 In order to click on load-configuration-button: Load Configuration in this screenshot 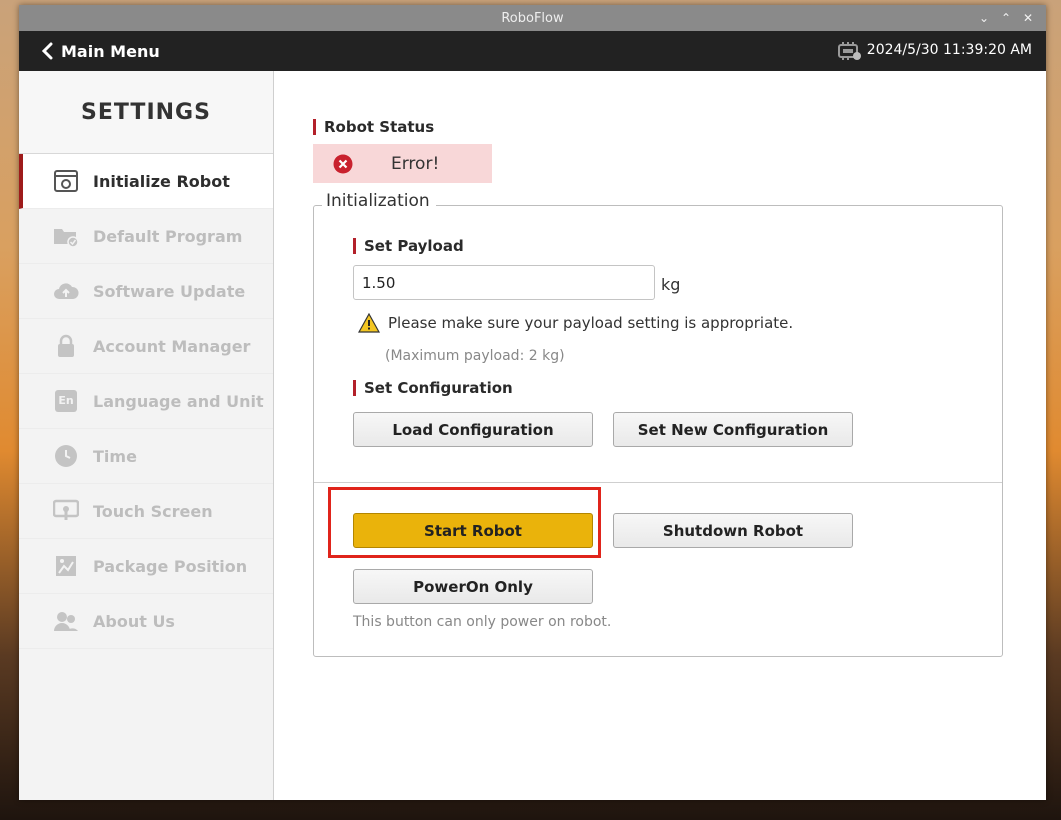, I will do `click(473, 429)`.